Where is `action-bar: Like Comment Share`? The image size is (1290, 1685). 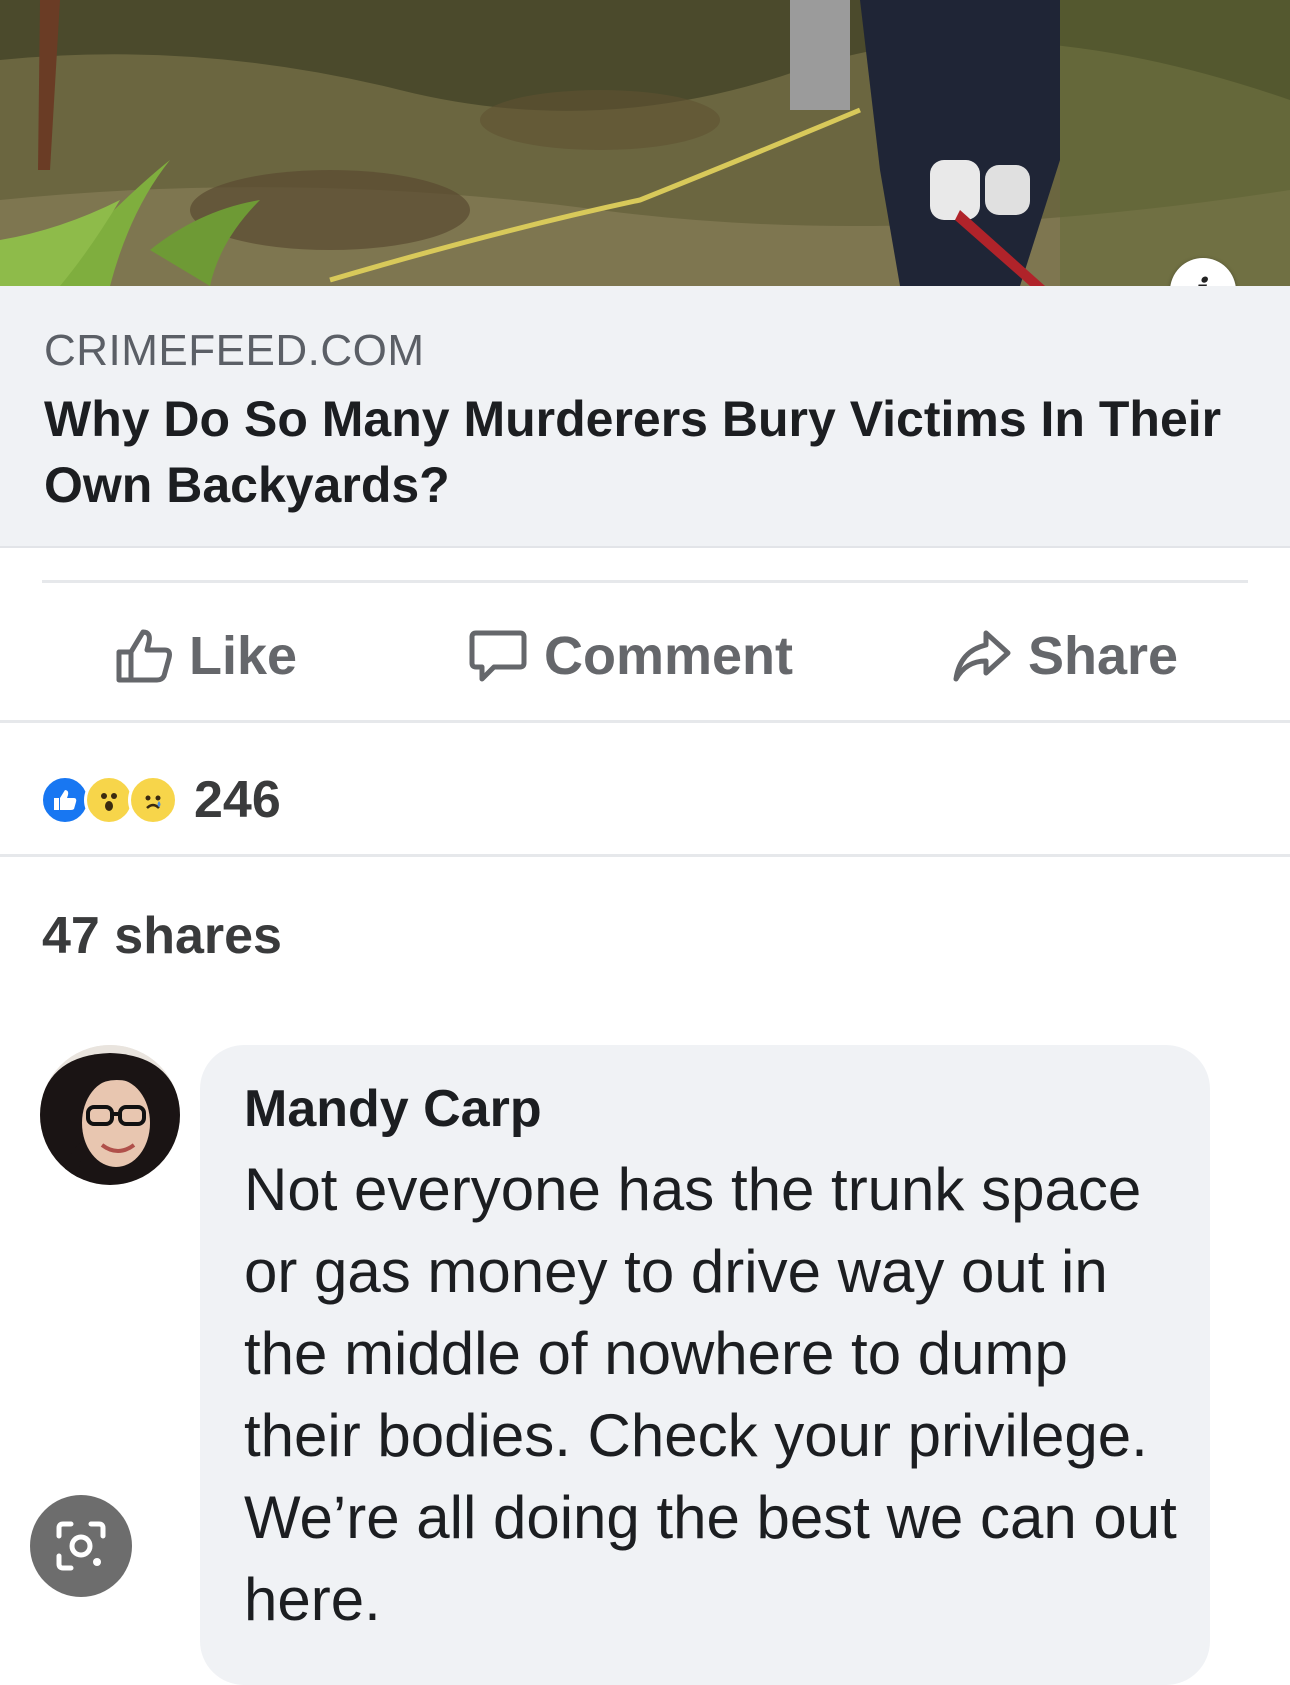 action-bar: Like Comment Share is located at coordinates (645, 656).